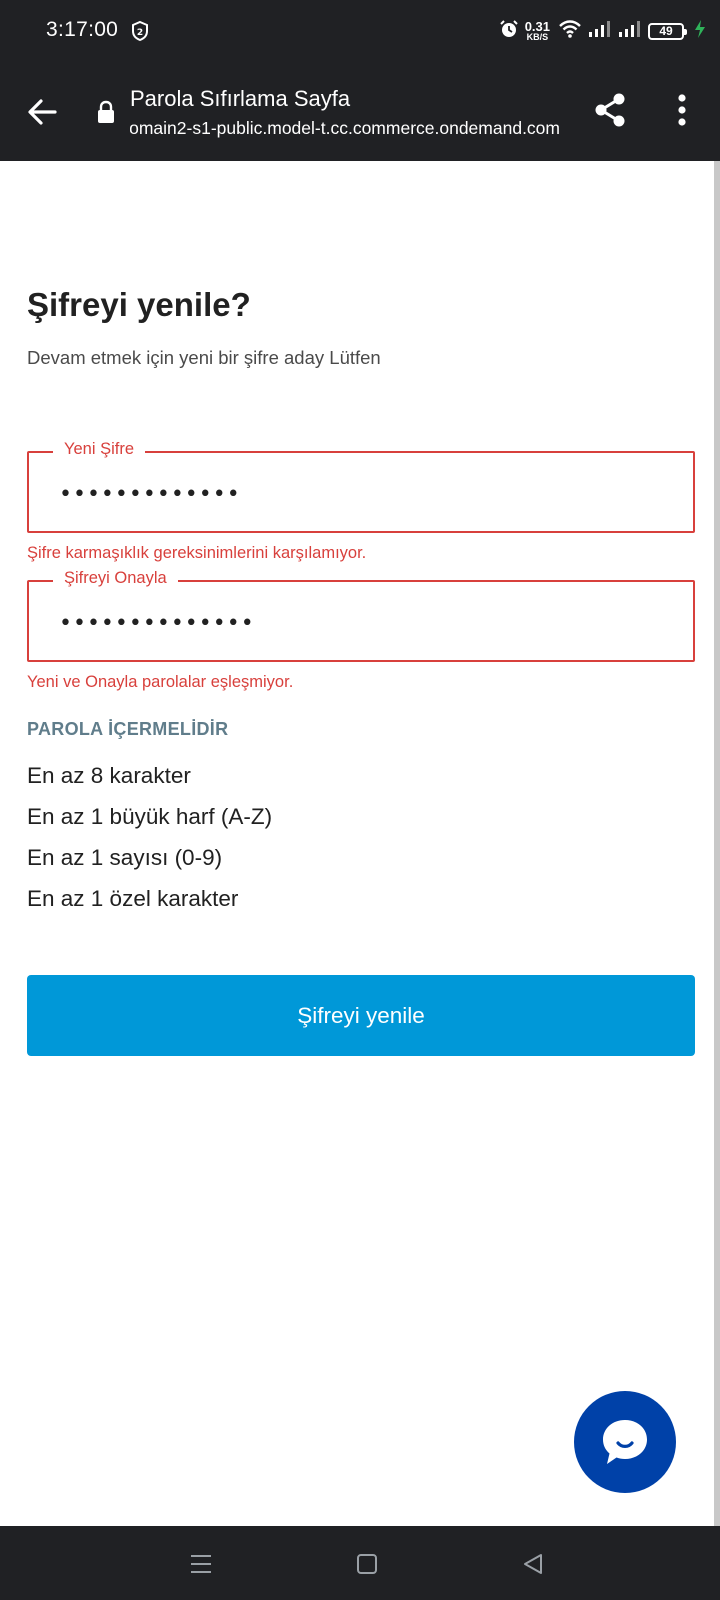 This screenshot has width=720, height=1600. I want to click on status-icons: 0.31 KB/S 49, so click(602, 31).